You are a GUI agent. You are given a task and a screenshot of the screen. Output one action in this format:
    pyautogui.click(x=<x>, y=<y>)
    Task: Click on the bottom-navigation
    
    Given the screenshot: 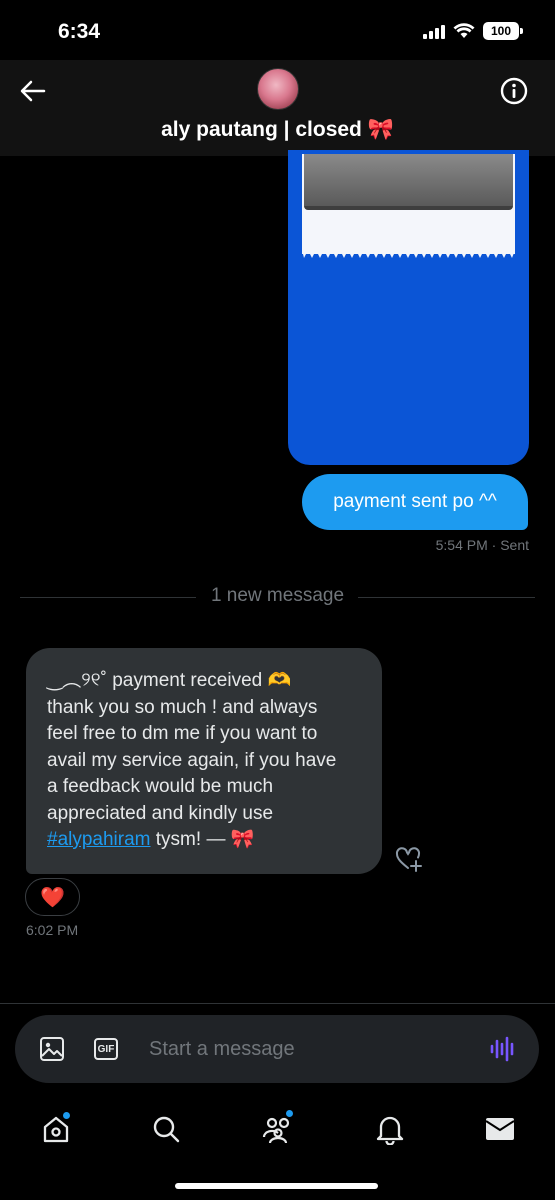 What is the action you would take?
    pyautogui.click(x=277, y=1147)
    